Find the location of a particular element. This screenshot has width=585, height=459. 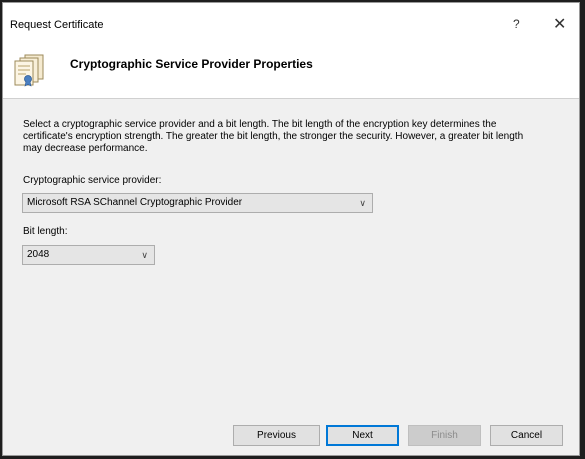

bit-length-dropdown: 2048 ∨ is located at coordinates (88, 255).